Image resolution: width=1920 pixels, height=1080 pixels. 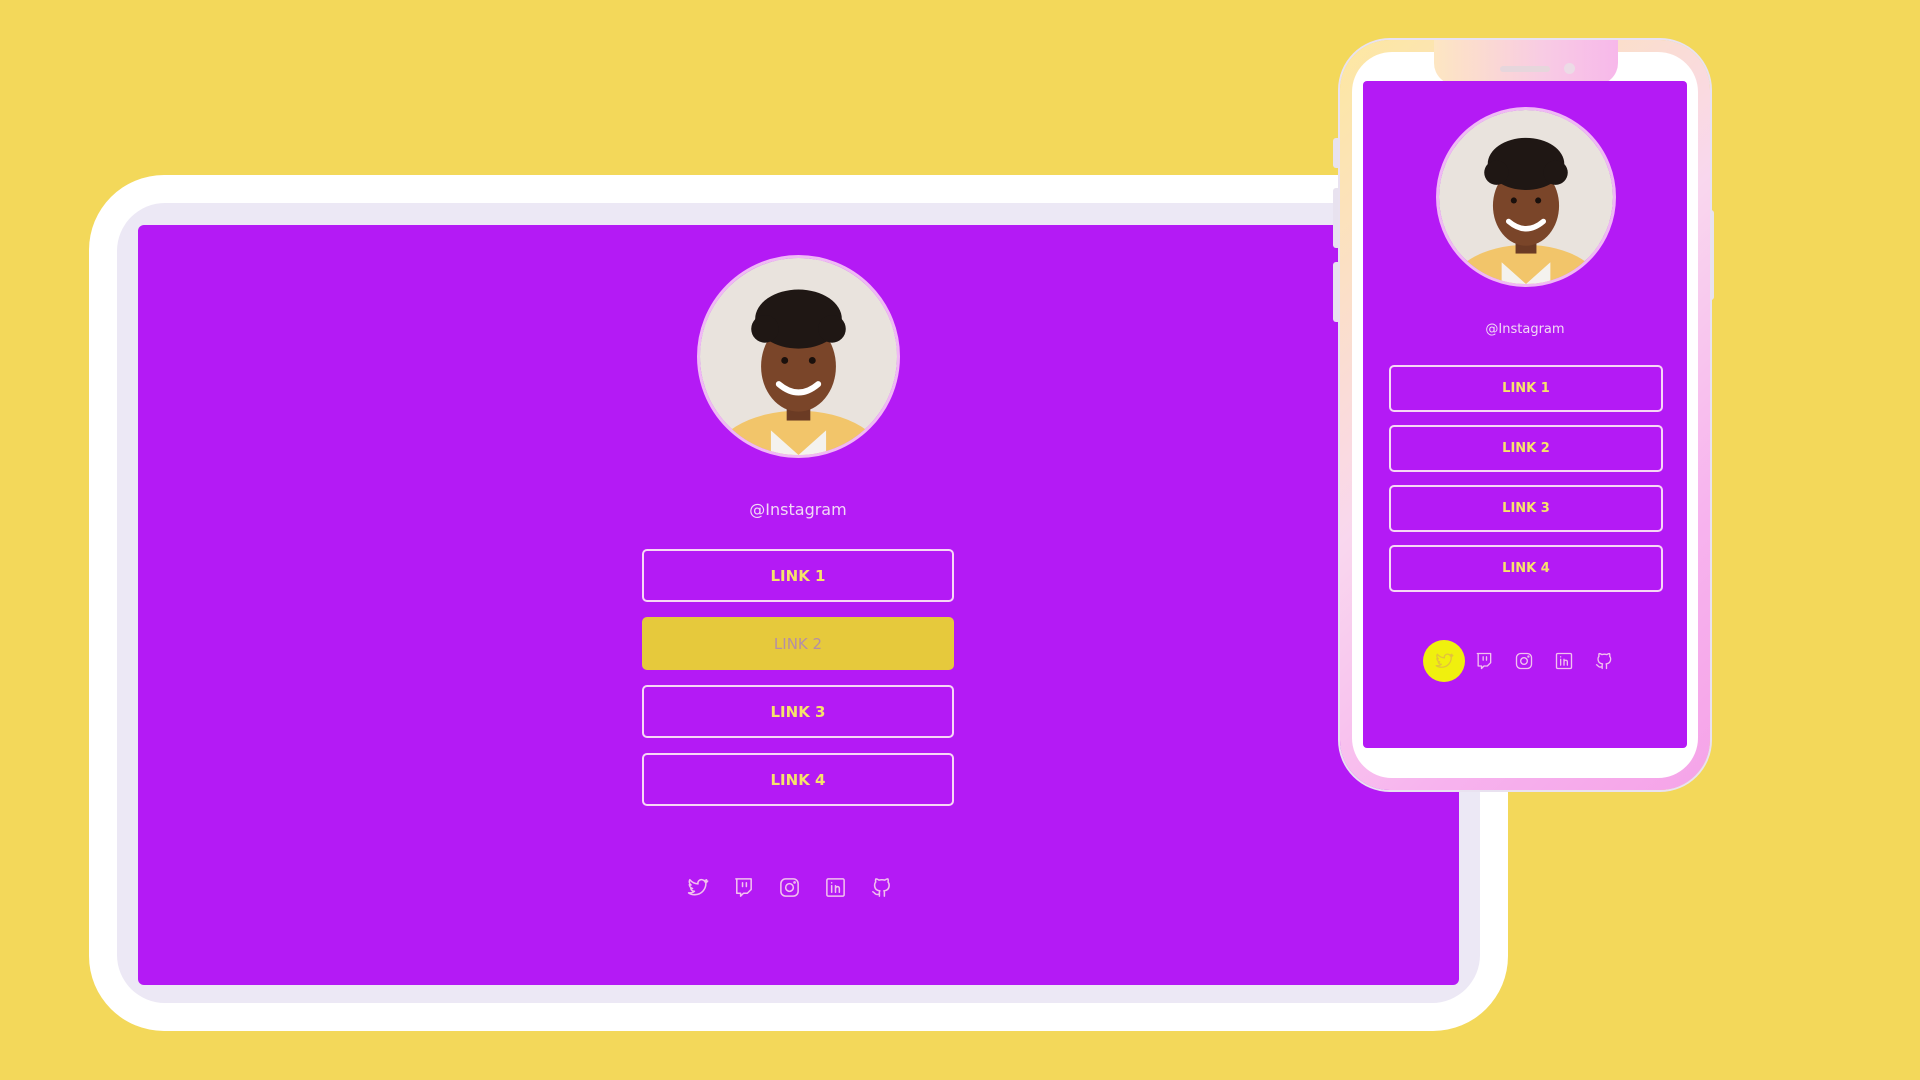 I want to click on phone-social-row, so click(x=1524, y=661).